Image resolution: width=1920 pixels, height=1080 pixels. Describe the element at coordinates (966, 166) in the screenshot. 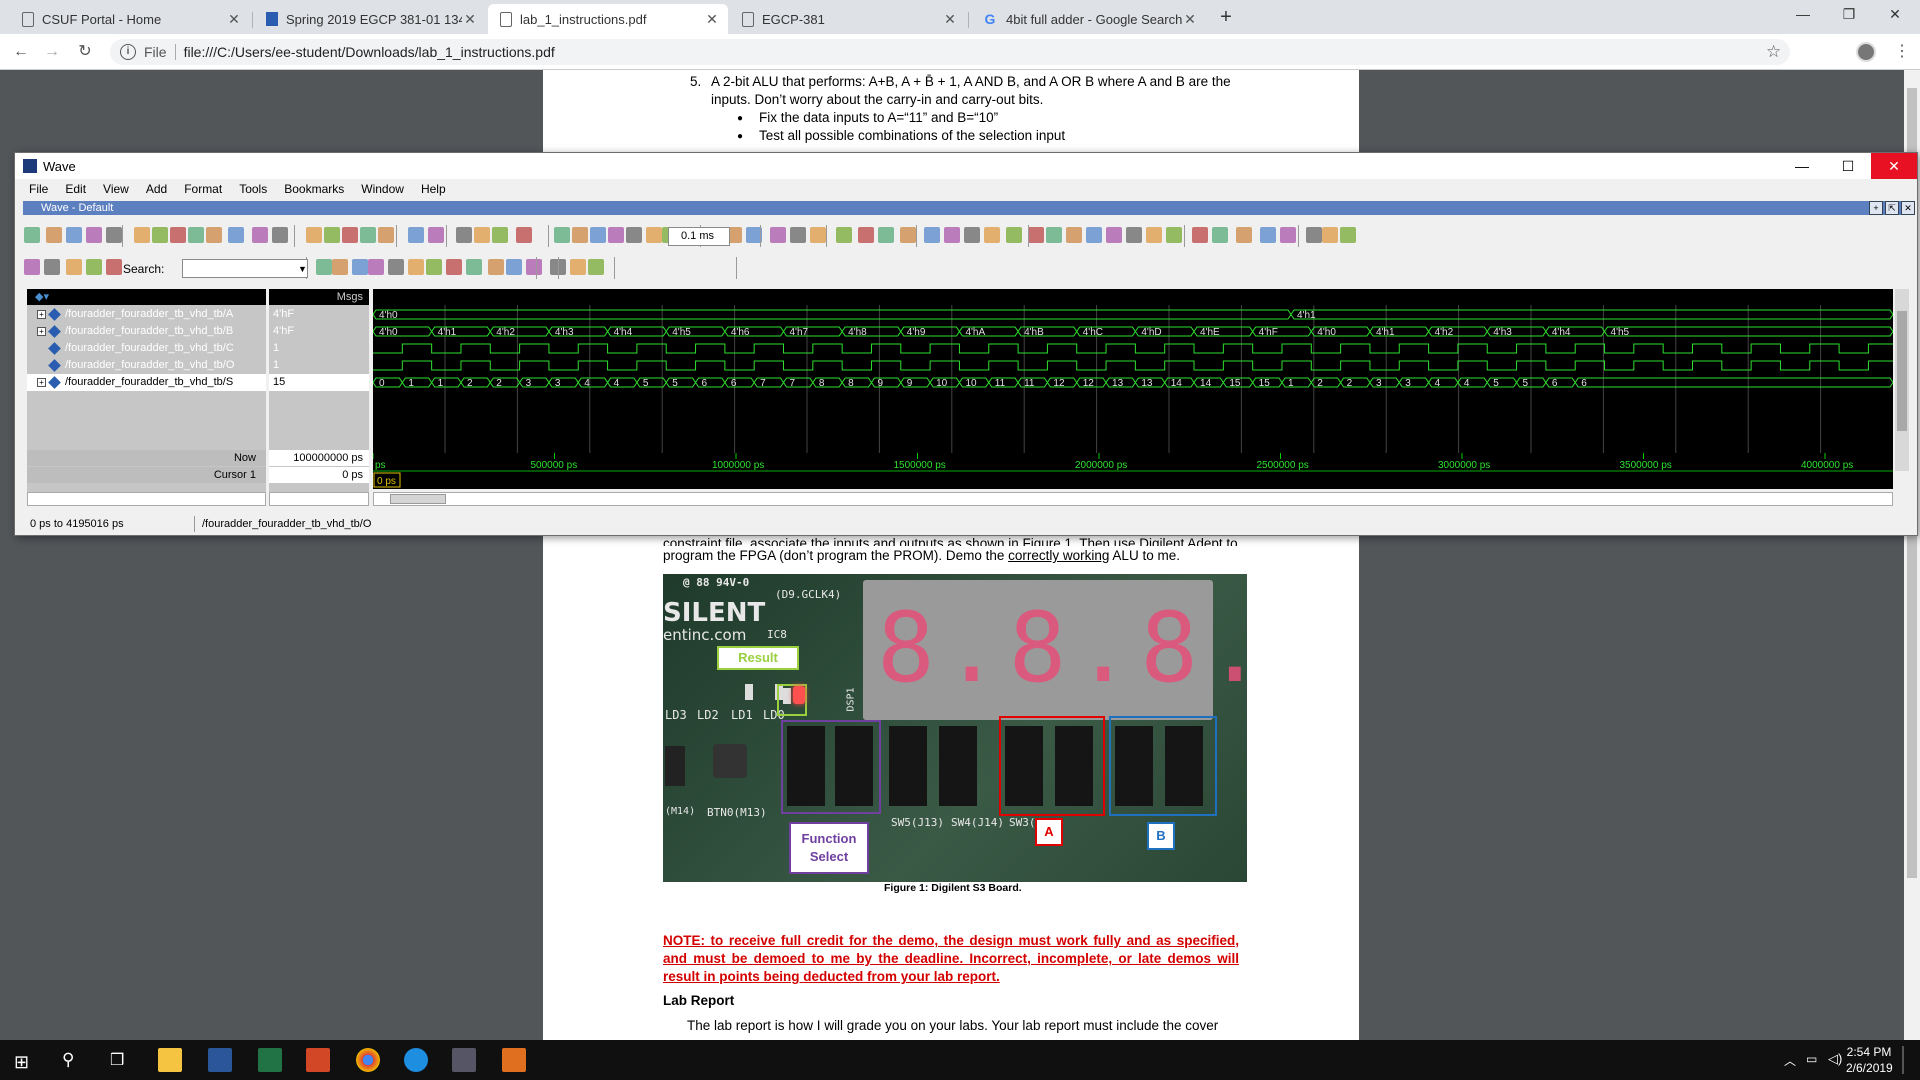

I see `wave-title-bar: Wave` at that location.